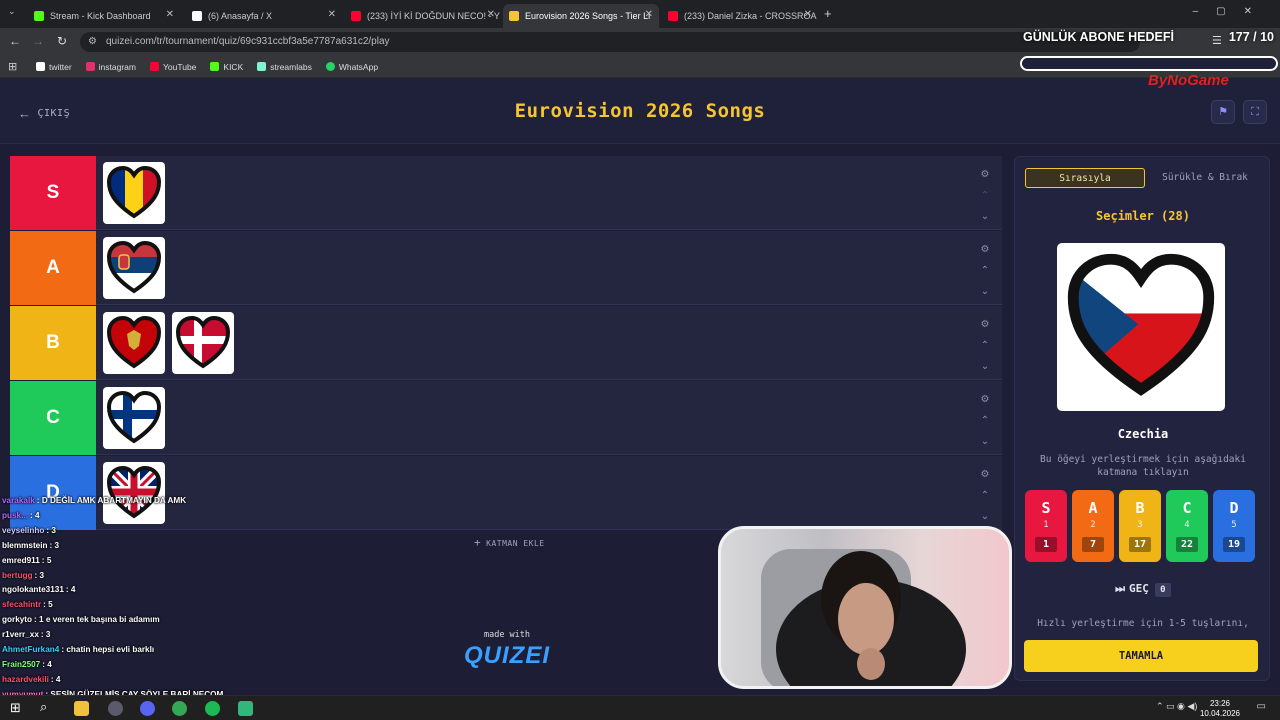 This screenshot has width=1280, height=720. I want to click on tier-row-b: B ⚙ ⌃ ⌄, so click(506, 343).